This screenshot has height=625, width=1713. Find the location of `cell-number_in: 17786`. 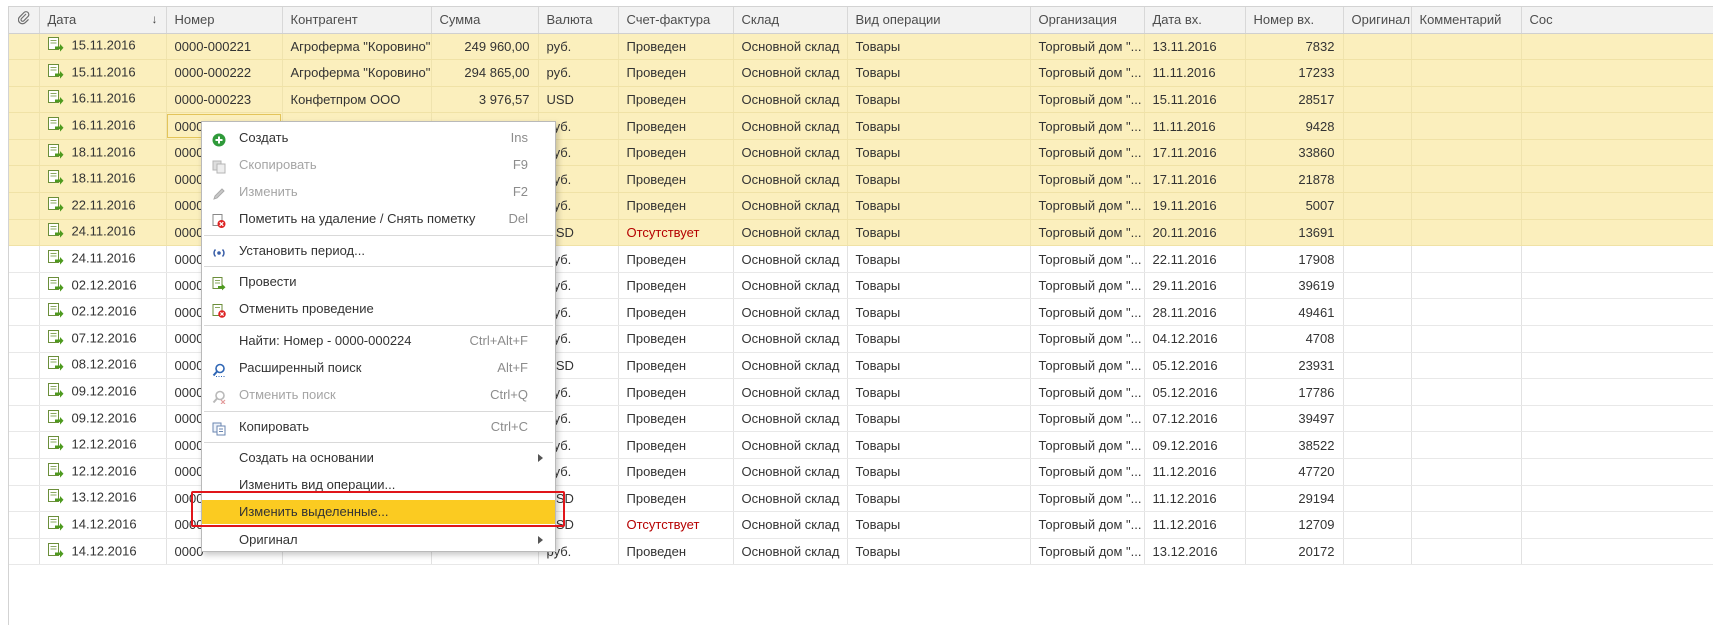

cell-number_in: 17786 is located at coordinates (1294, 392).